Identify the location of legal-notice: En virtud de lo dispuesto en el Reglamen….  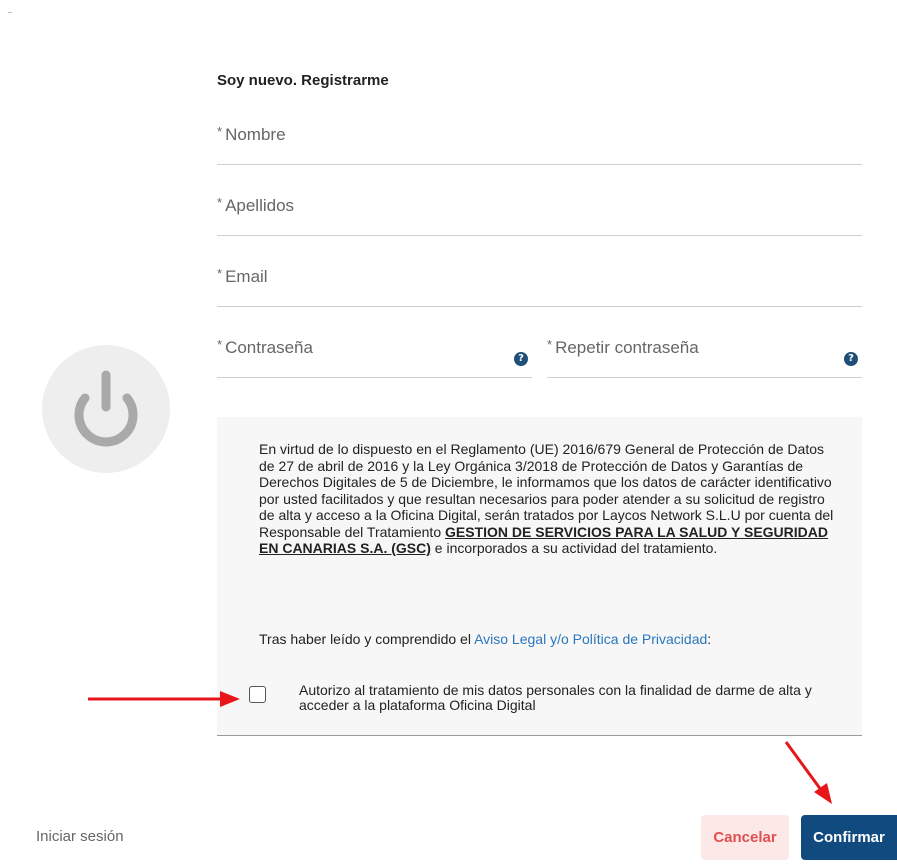
(546, 498).